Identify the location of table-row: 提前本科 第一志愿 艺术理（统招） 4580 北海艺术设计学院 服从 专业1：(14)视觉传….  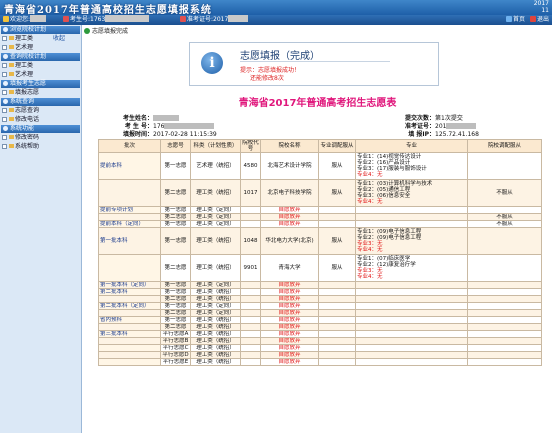
(320, 166).